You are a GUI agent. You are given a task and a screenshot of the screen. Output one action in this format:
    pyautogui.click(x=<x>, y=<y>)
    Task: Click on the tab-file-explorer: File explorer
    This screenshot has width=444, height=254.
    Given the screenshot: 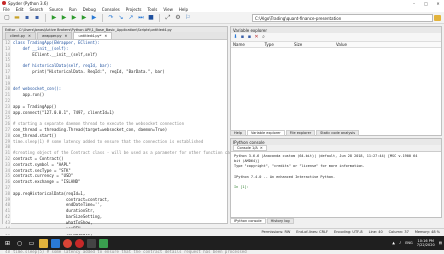 What is the action you would take?
    pyautogui.click(x=300, y=133)
    